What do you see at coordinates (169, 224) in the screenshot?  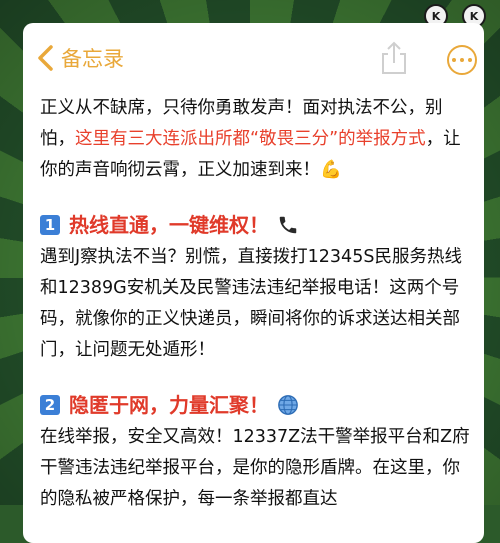 I see `section1-title: 热线直通，一键维权！` at bounding box center [169, 224].